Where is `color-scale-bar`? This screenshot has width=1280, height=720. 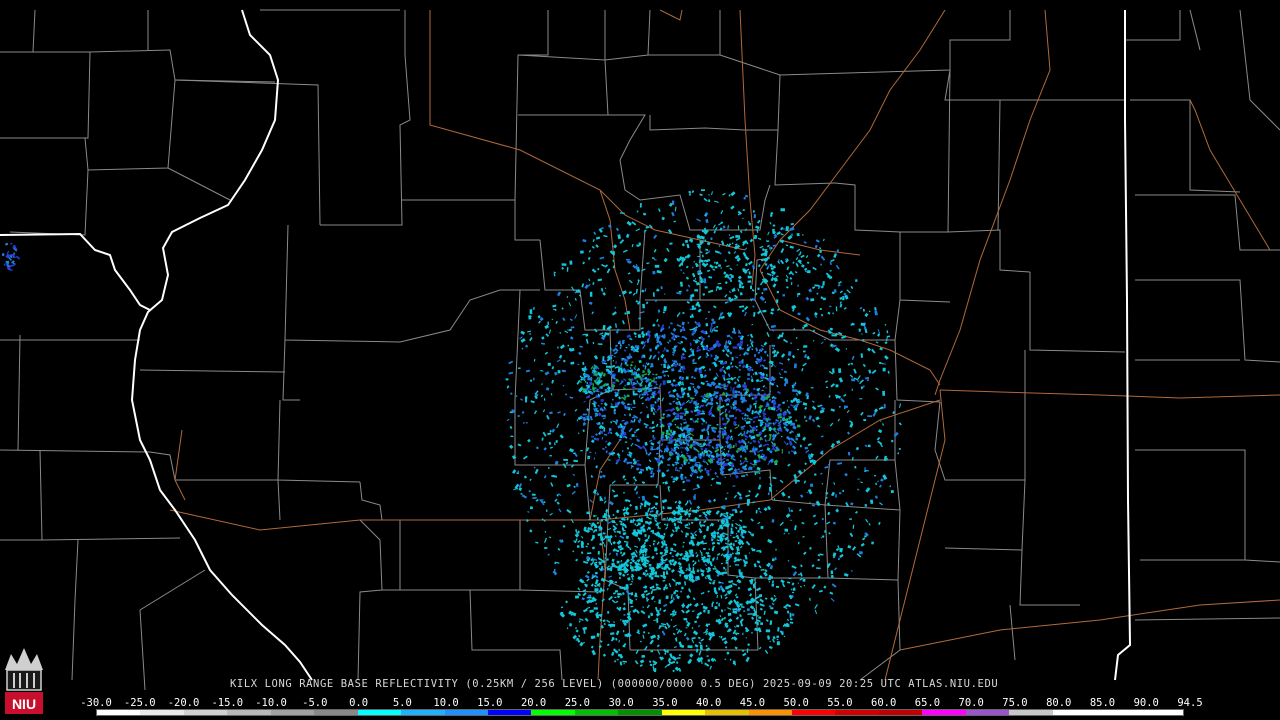
color-scale-bar is located at coordinates (640, 712).